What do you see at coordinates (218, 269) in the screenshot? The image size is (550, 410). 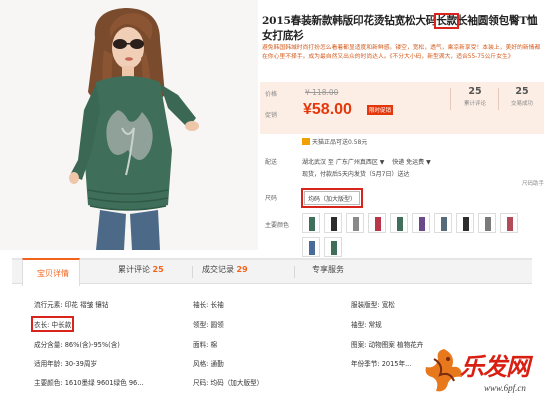 I see `tab-transactions-label: 成交记录` at bounding box center [218, 269].